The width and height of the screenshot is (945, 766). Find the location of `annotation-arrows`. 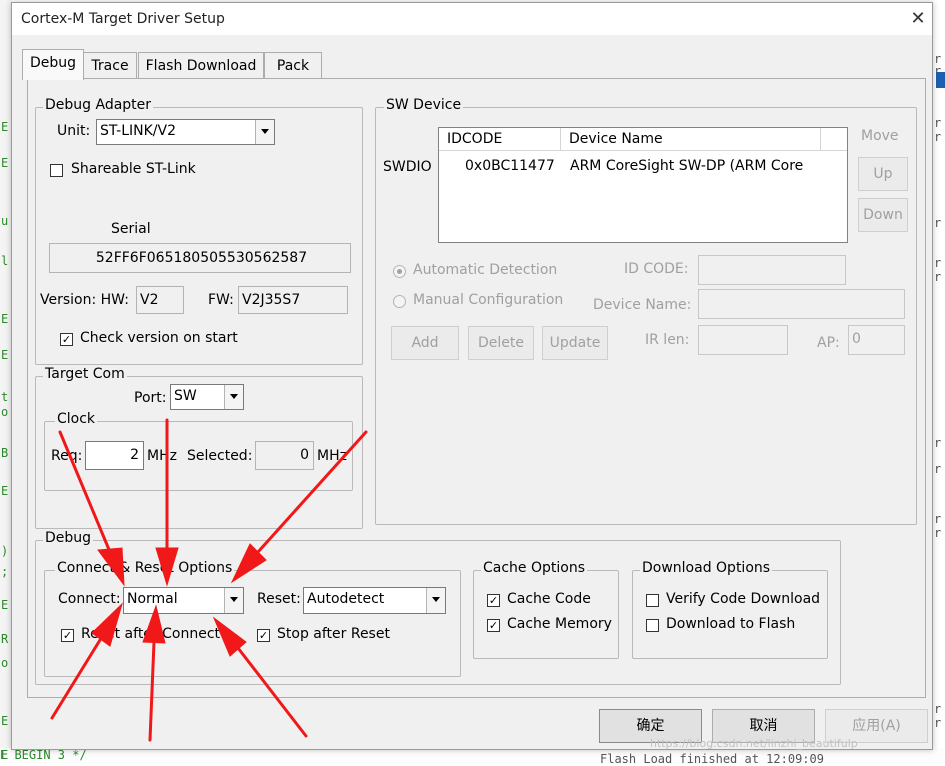

annotation-arrows is located at coordinates (209, 580).